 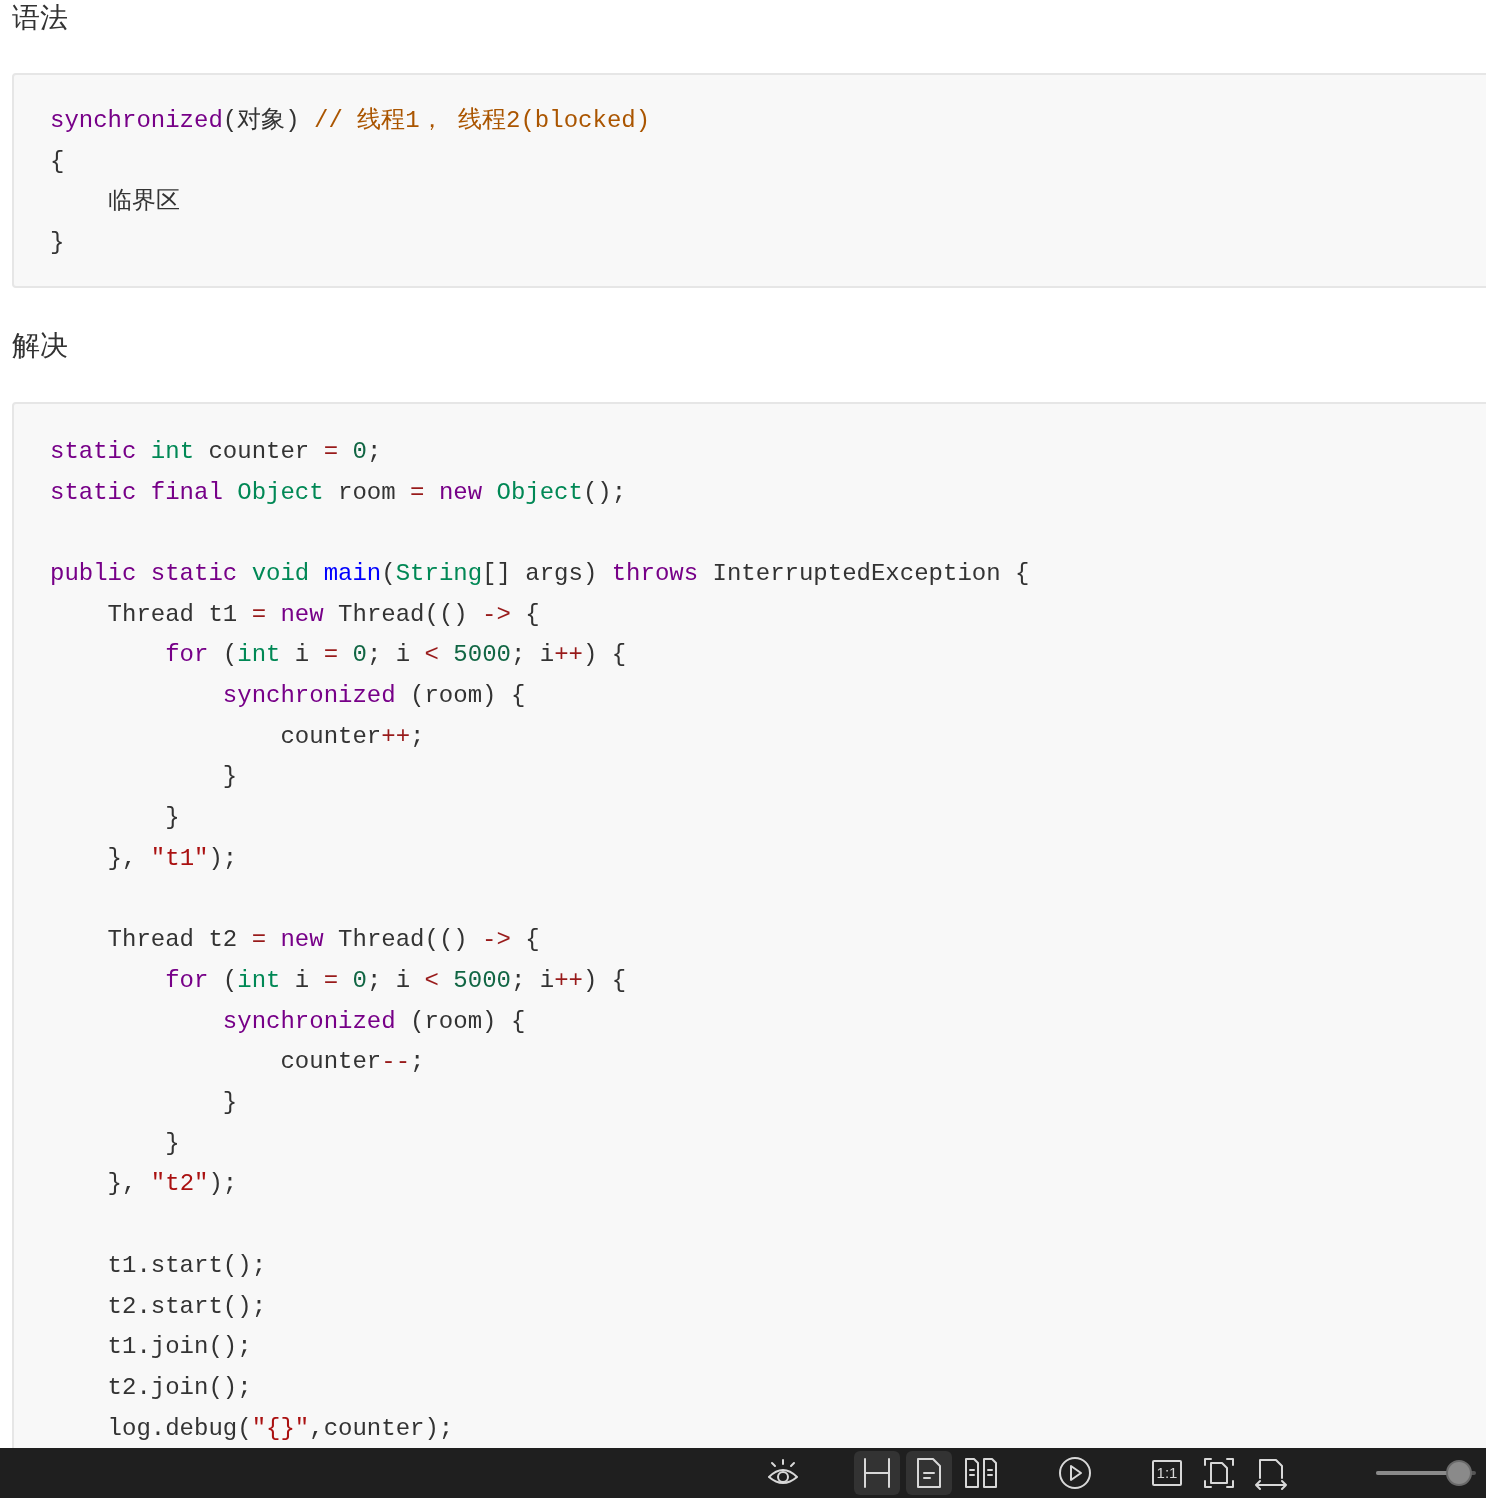 What do you see at coordinates (40, 345) in the screenshot?
I see `section-heading: 解决` at bounding box center [40, 345].